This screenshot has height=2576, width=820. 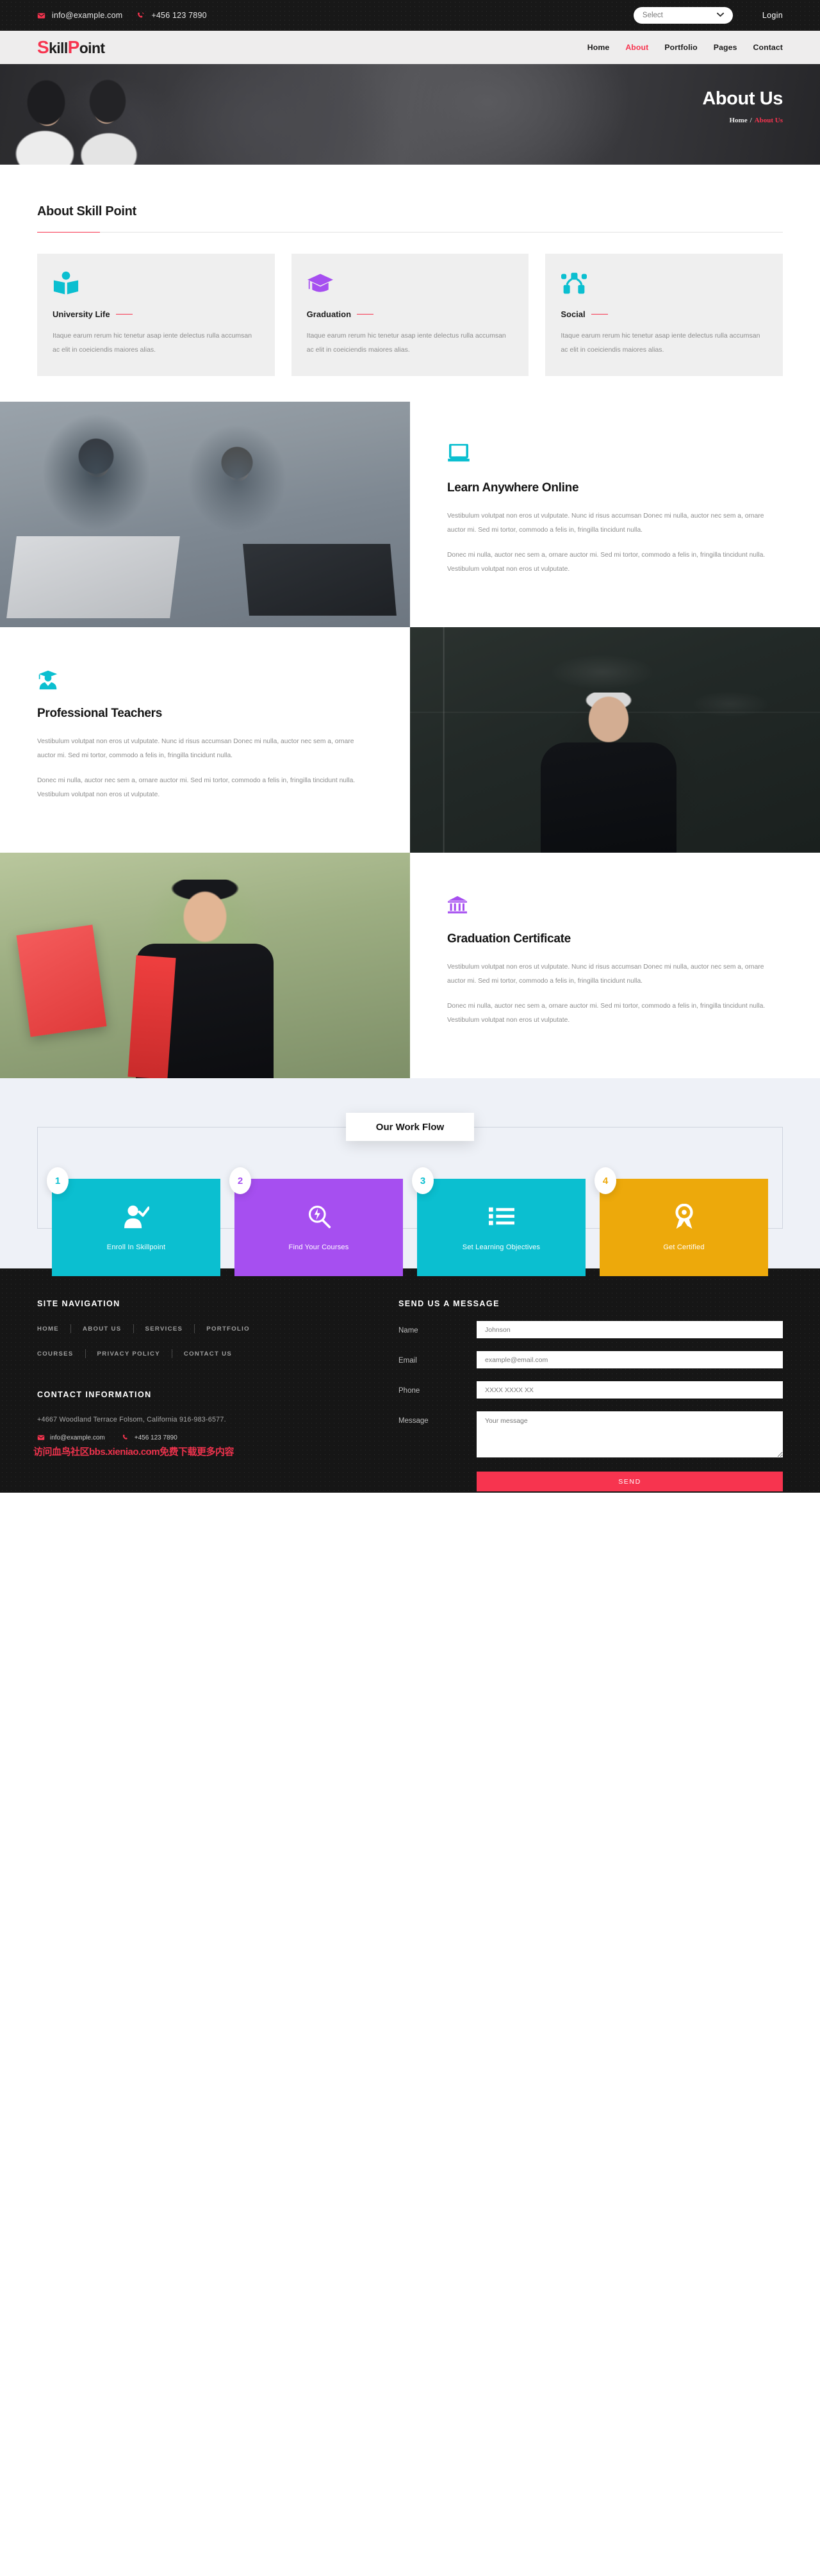 I want to click on footer-contact-row: info@example.com +456 123 7890, so click(x=205, y=1438).